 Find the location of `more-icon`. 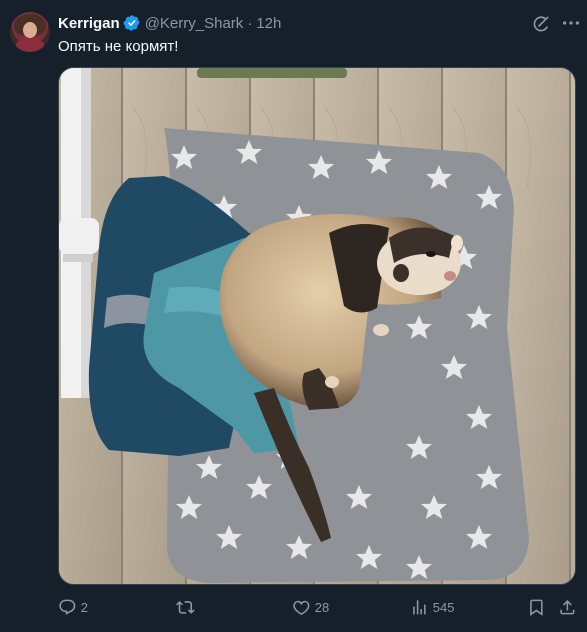

more-icon is located at coordinates (571, 23).